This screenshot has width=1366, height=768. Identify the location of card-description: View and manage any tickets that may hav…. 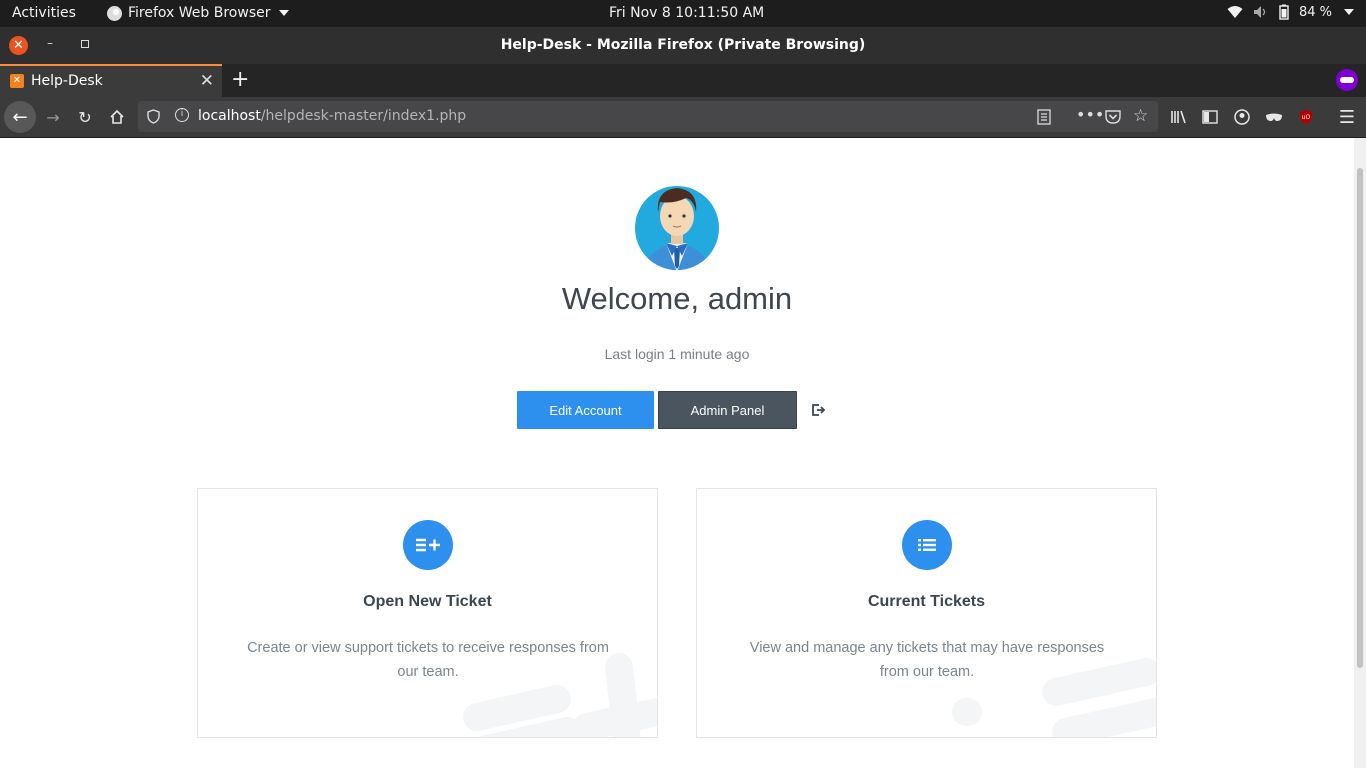
(927, 660).